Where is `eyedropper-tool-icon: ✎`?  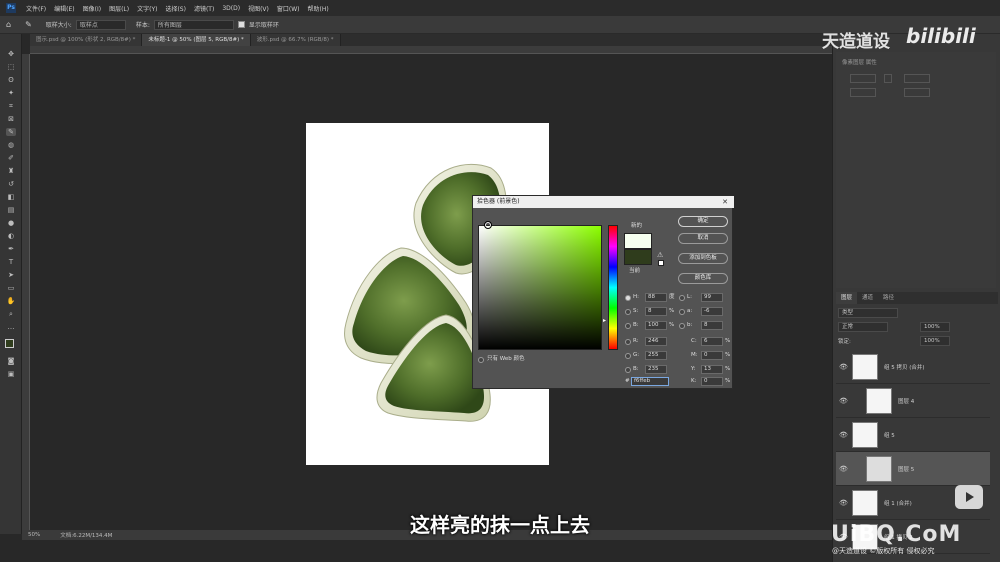 eyedropper-tool-icon: ✎ is located at coordinates (11, 132).